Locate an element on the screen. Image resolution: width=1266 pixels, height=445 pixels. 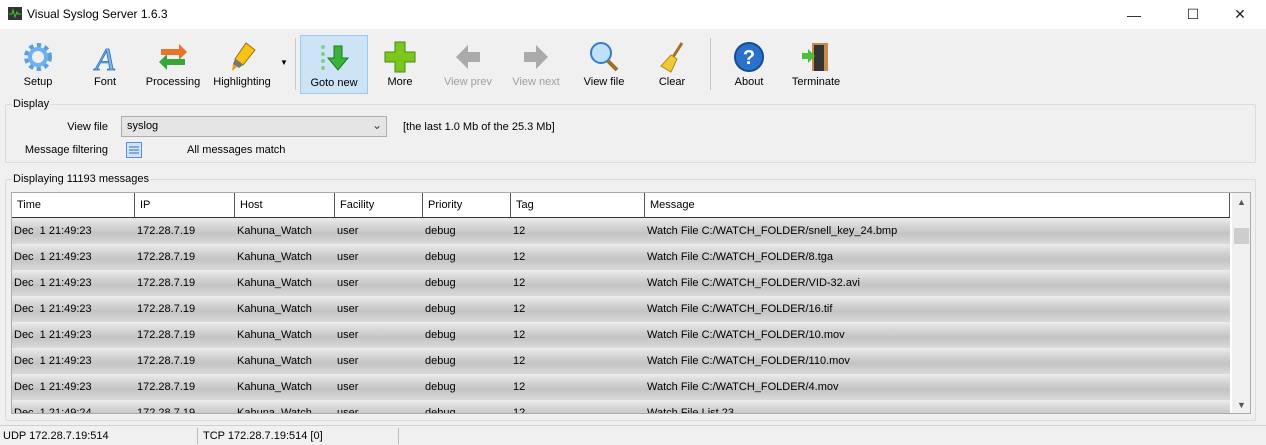
cell-time: Dec 1 21:49:24 is located at coordinates (53, 410).